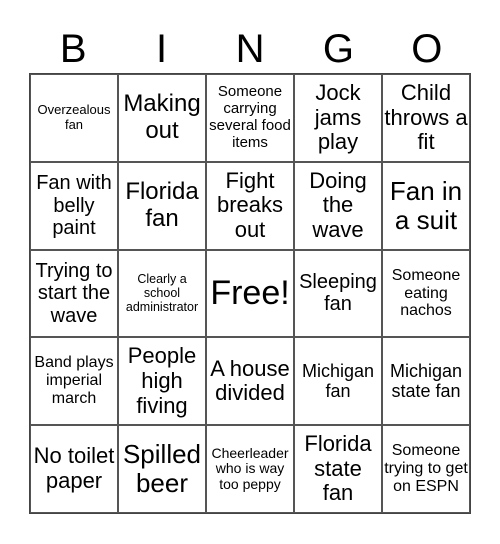  I want to click on header-letter-b: B, so click(73, 49).